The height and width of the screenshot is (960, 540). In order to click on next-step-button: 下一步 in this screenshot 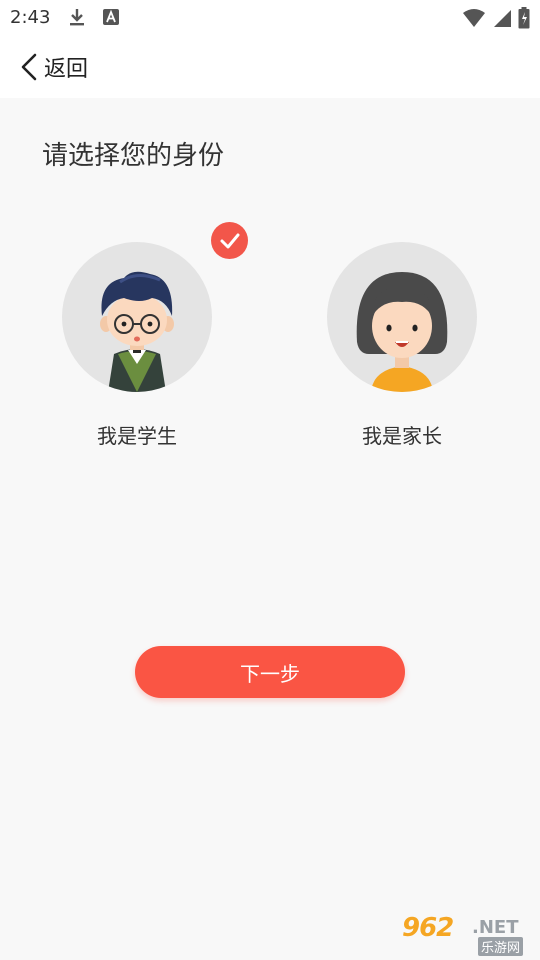, I will do `click(270, 672)`.